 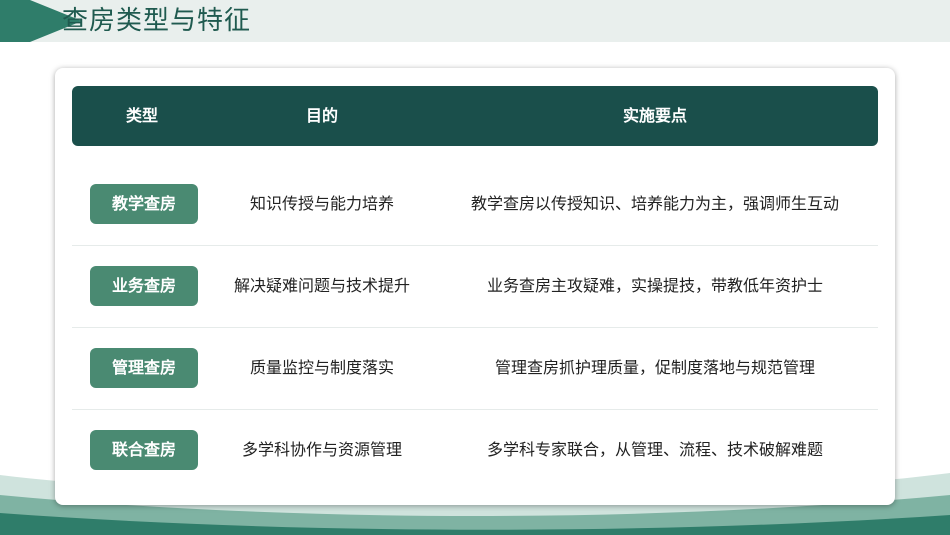 What do you see at coordinates (321, 367) in the screenshot?
I see `purpose-cell: 质量监控与制度落实` at bounding box center [321, 367].